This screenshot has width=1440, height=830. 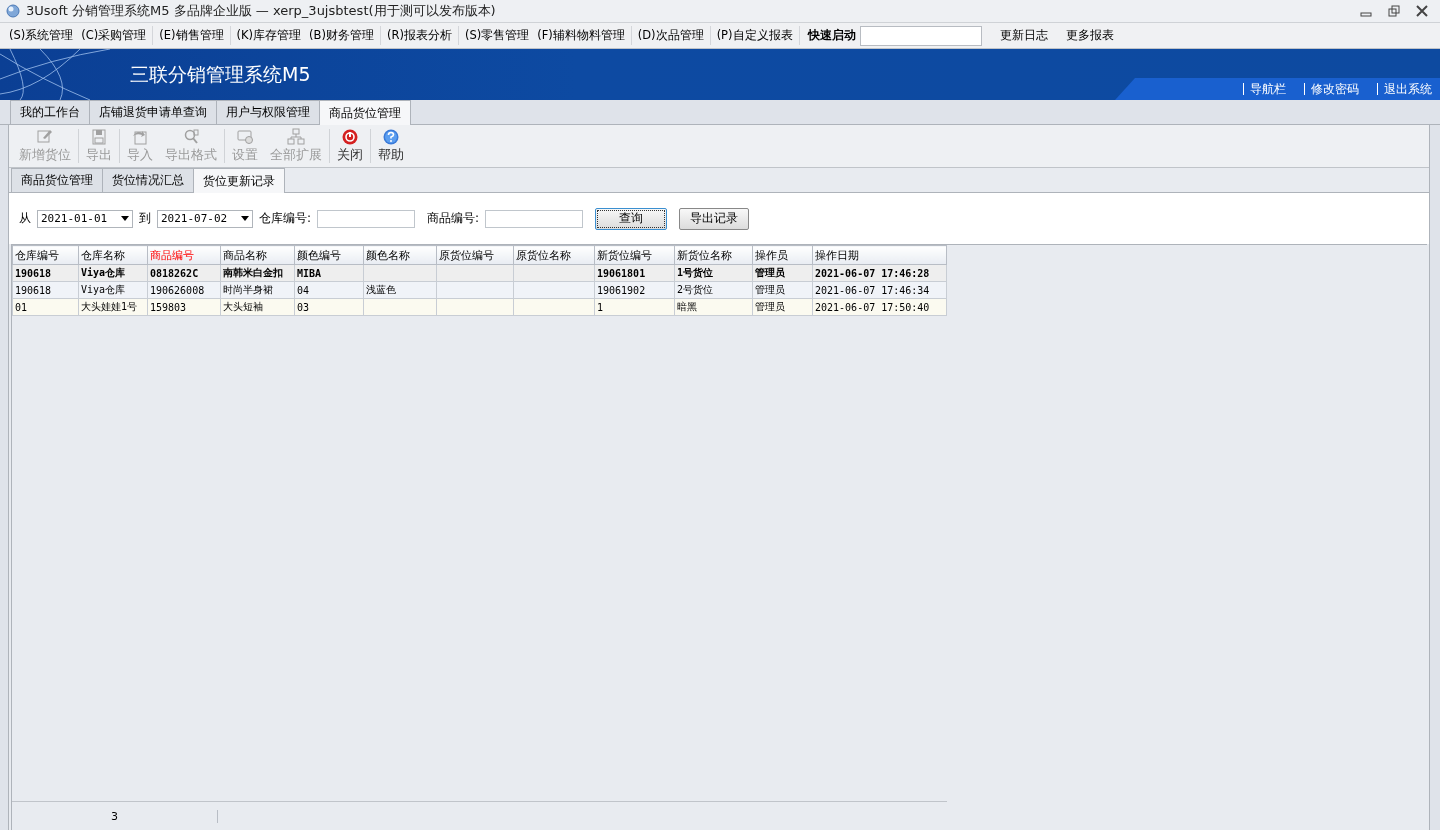 What do you see at coordinates (257, 255) in the screenshot?
I see `column-header: 商品名称` at bounding box center [257, 255].